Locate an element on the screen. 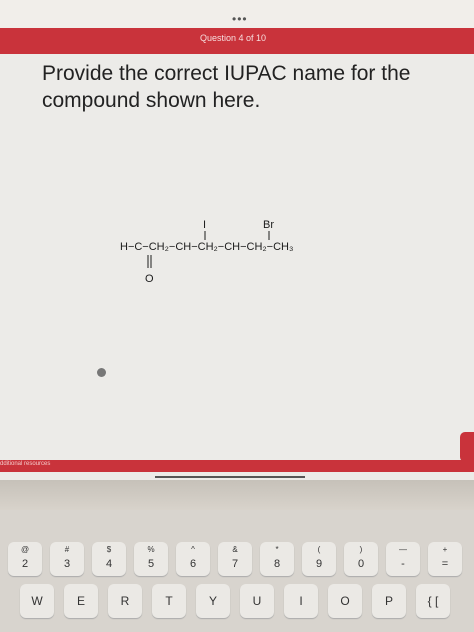 This screenshot has height=632, width=474. key-i: I is located at coordinates (301, 601).